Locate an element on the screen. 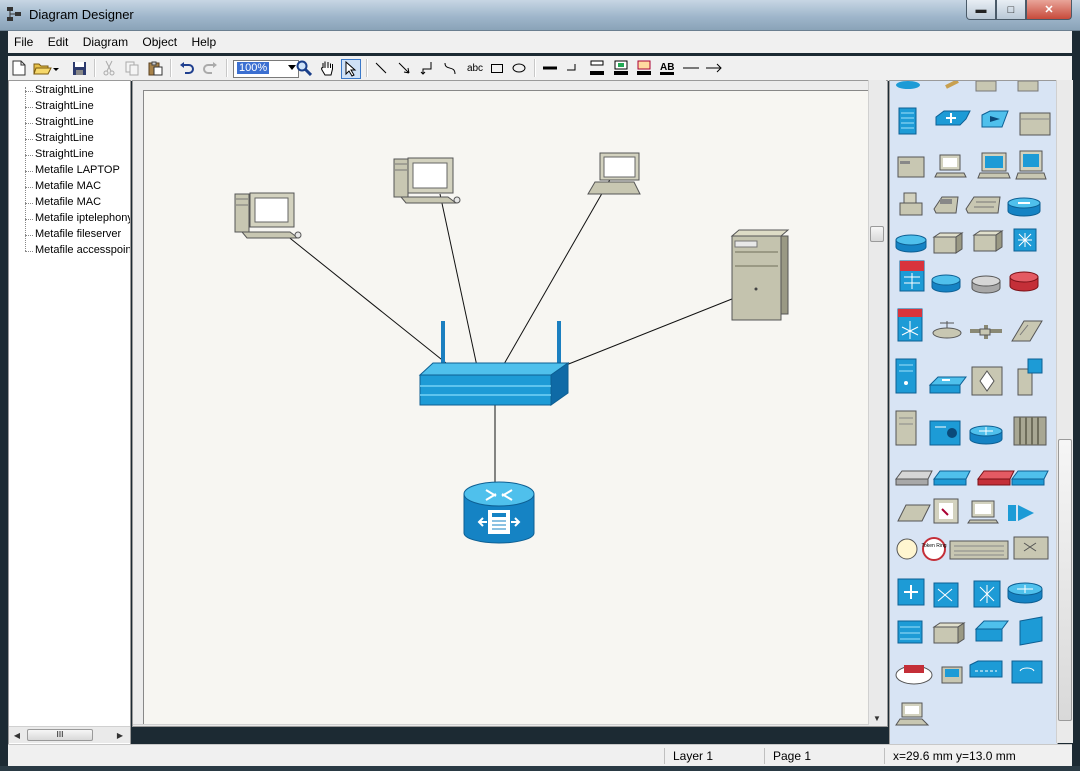  circle-shape-icon is located at coordinates (907, 549).